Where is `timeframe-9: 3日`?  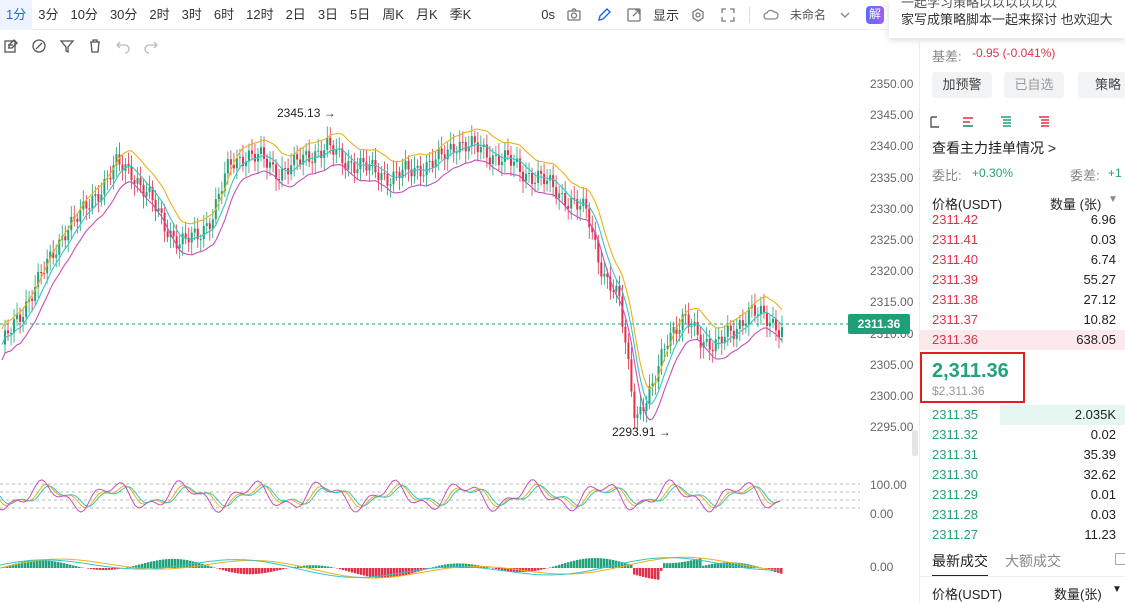 timeframe-9: 3日 is located at coordinates (328, 15).